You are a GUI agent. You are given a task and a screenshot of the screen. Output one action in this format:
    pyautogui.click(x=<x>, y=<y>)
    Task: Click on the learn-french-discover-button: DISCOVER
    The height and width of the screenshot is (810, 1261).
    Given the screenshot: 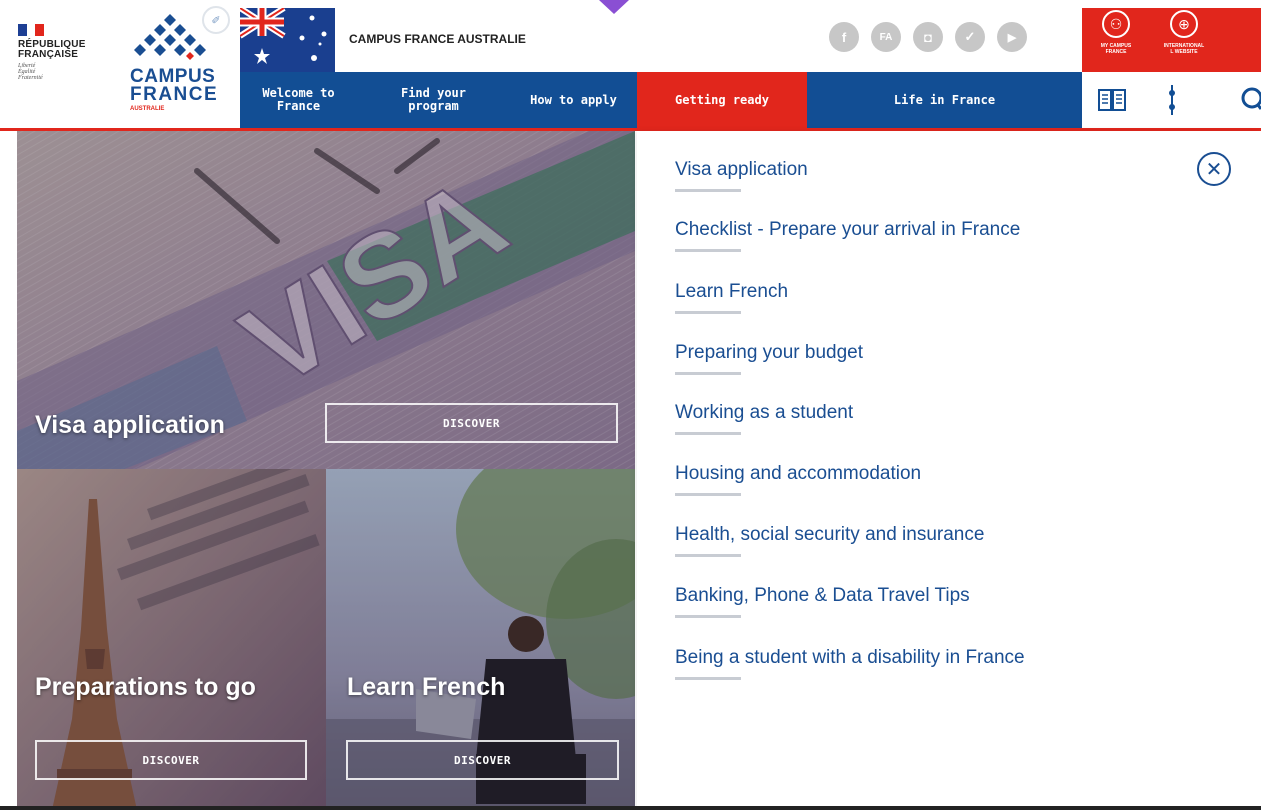 What is the action you would take?
    pyautogui.click(x=482, y=760)
    